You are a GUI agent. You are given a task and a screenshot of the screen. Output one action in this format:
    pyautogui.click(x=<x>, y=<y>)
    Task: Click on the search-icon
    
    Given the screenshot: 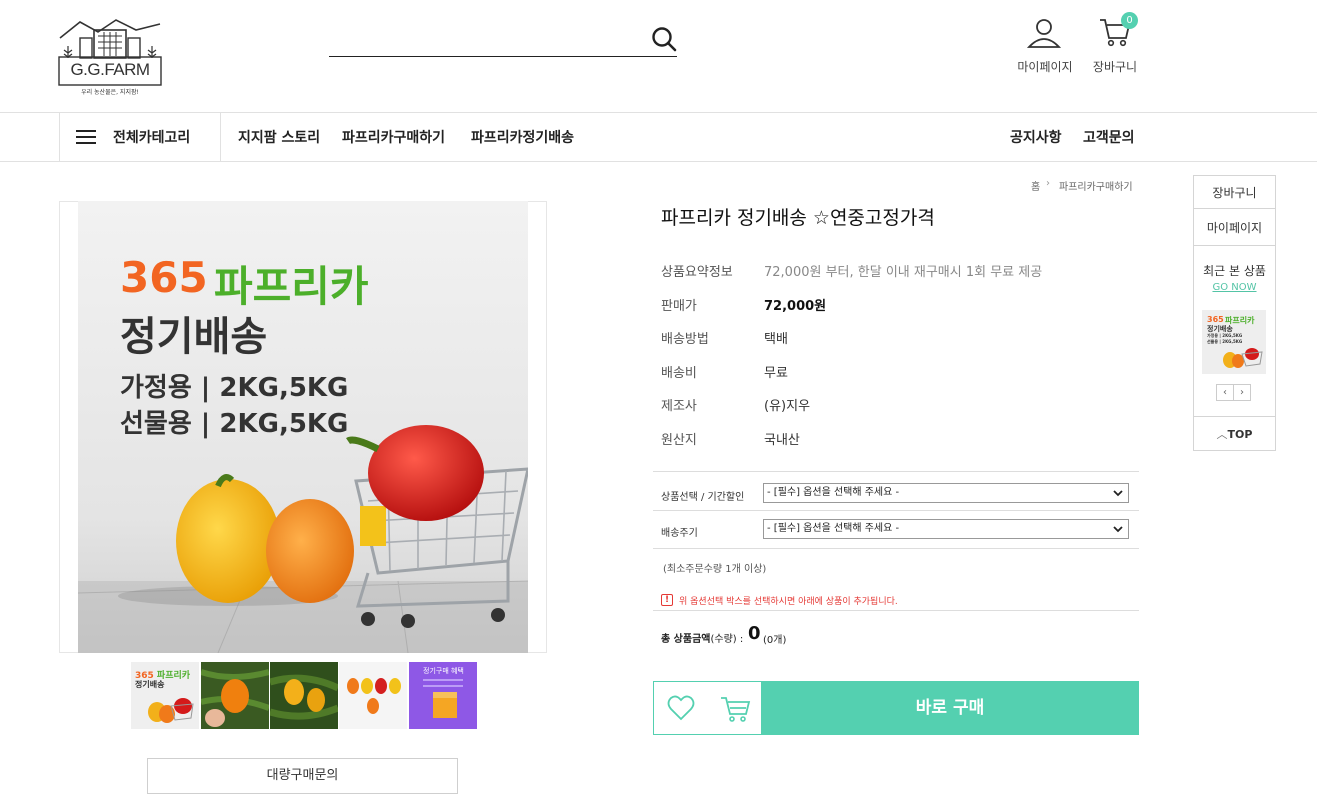 What is the action you would take?
    pyautogui.click(x=664, y=39)
    